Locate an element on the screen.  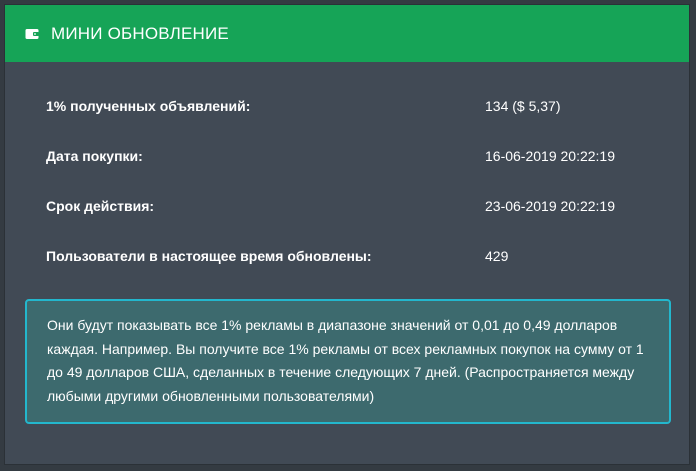
info-value: 23-06-2019 20:22:19 is located at coordinates (550, 206).